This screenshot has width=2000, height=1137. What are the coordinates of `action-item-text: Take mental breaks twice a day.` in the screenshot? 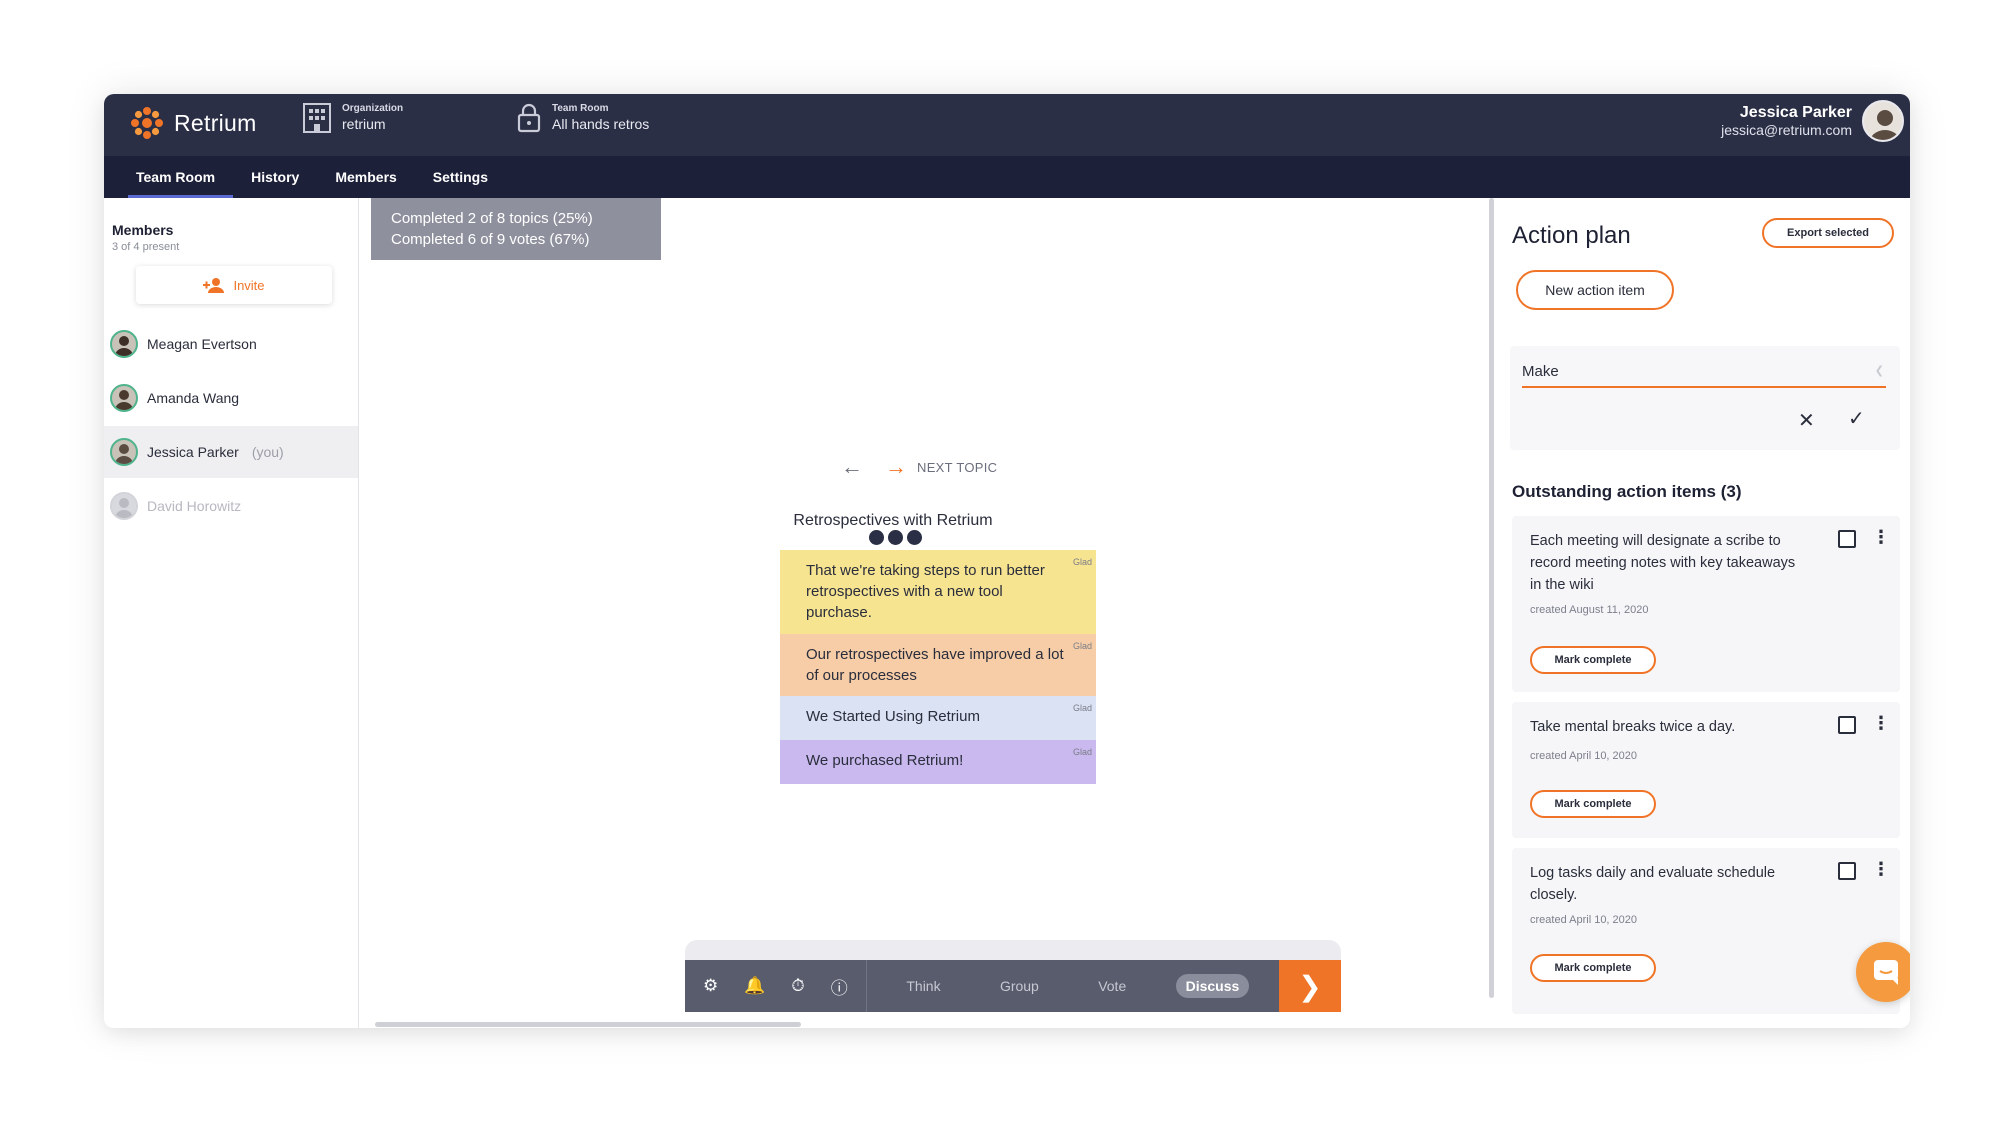 It's located at (1633, 727).